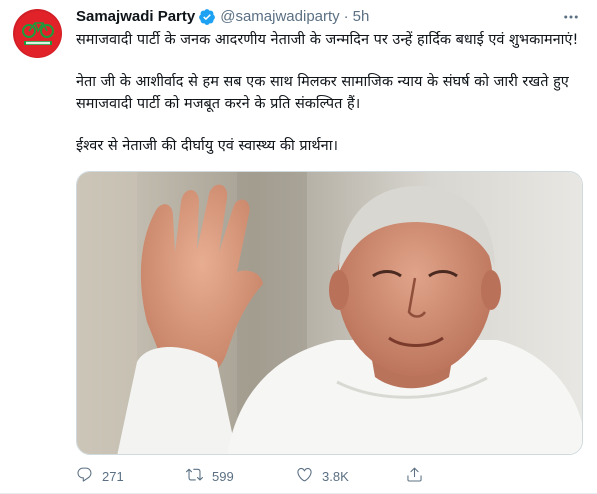  I want to click on party-logo, so click(37, 33).